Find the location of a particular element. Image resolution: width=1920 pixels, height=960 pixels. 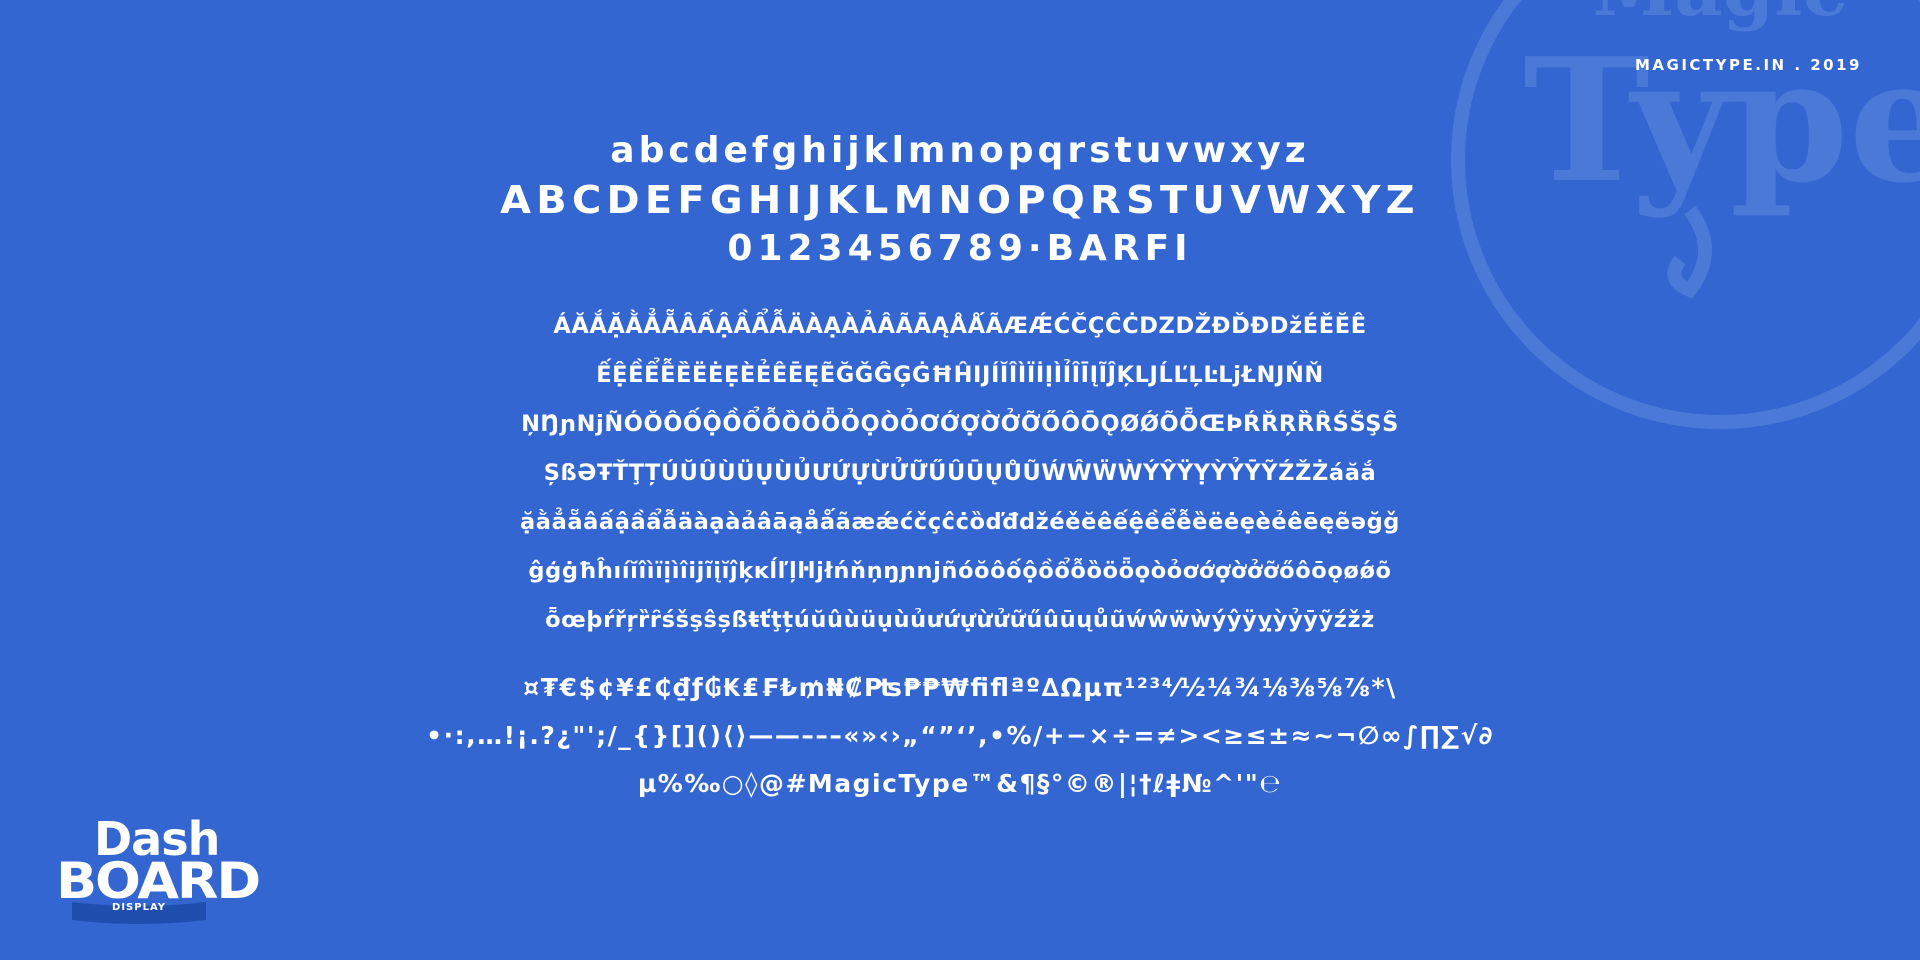

digits-specimen: 0123456789·BARFI is located at coordinates (960, 248).